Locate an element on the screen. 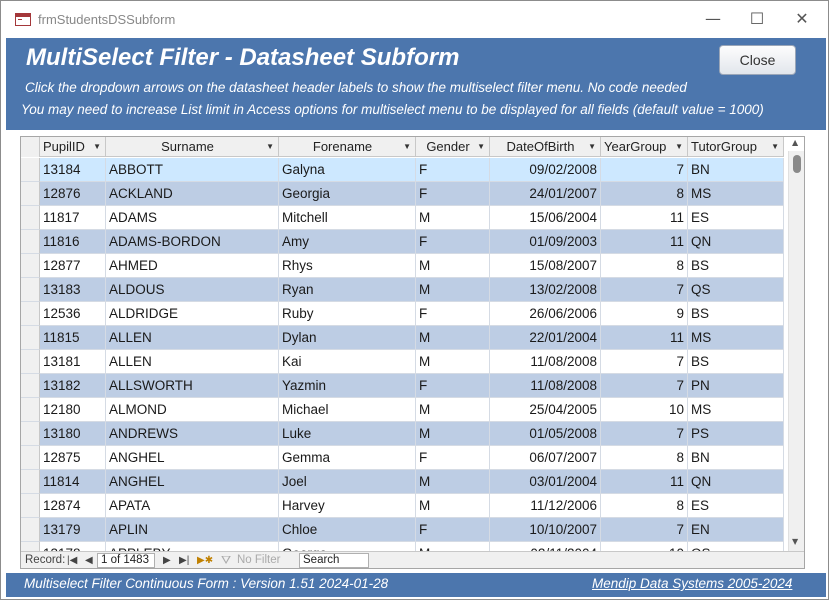  table-row: 12536 ALDRIDGE Ruby F 26/06/2006 9 BS is located at coordinates (402, 314).